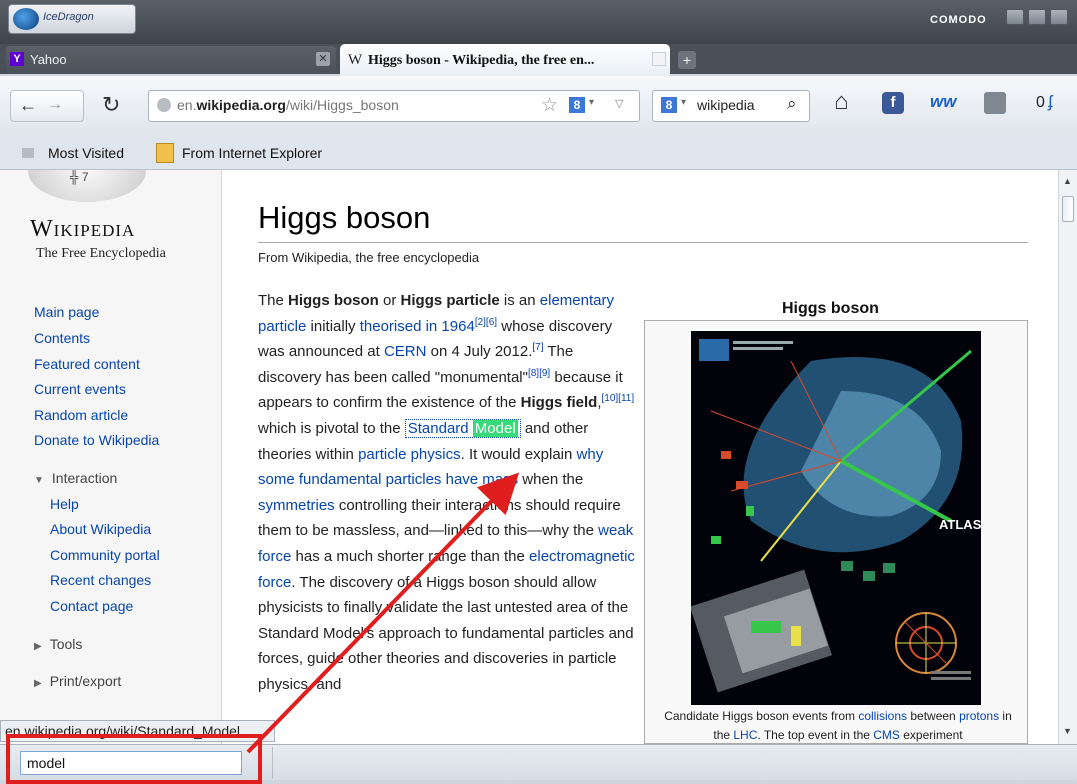 This screenshot has height=784, width=1077. Describe the element at coordinates (841, 102) in the screenshot. I see `home-icon: ⌂` at that location.